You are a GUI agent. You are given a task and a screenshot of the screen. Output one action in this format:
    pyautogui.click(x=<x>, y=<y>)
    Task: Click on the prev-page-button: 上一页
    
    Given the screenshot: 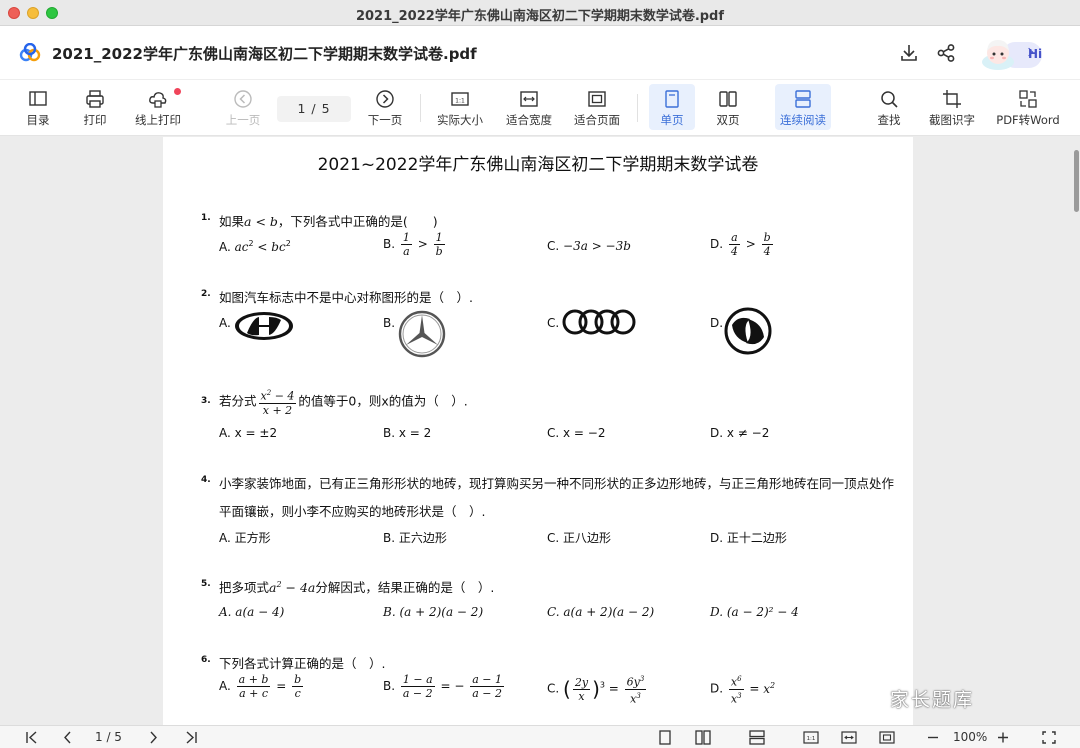 What is the action you would take?
    pyautogui.click(x=243, y=107)
    